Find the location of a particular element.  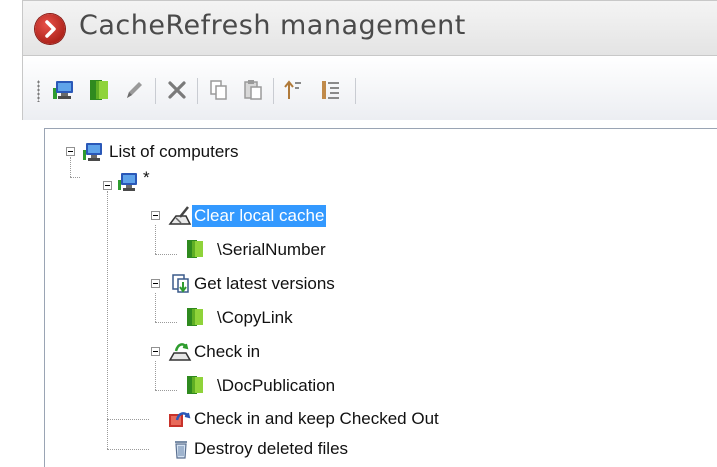

recycle-bin-icon is located at coordinates (182, 449).